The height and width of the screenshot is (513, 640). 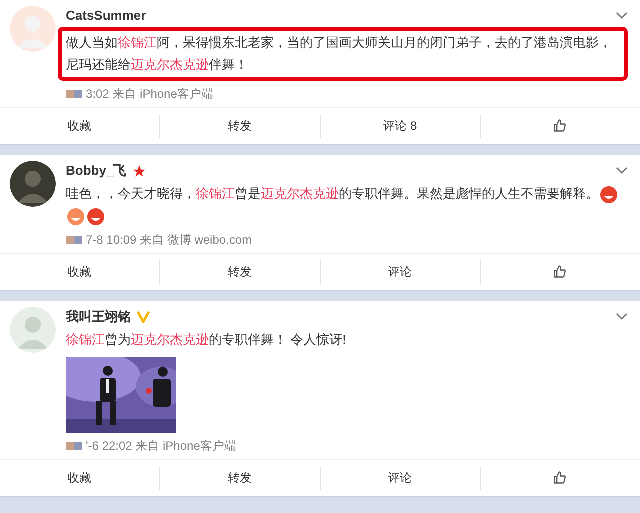 What do you see at coordinates (106, 16) in the screenshot?
I see `author-name: CatsSummer` at bounding box center [106, 16].